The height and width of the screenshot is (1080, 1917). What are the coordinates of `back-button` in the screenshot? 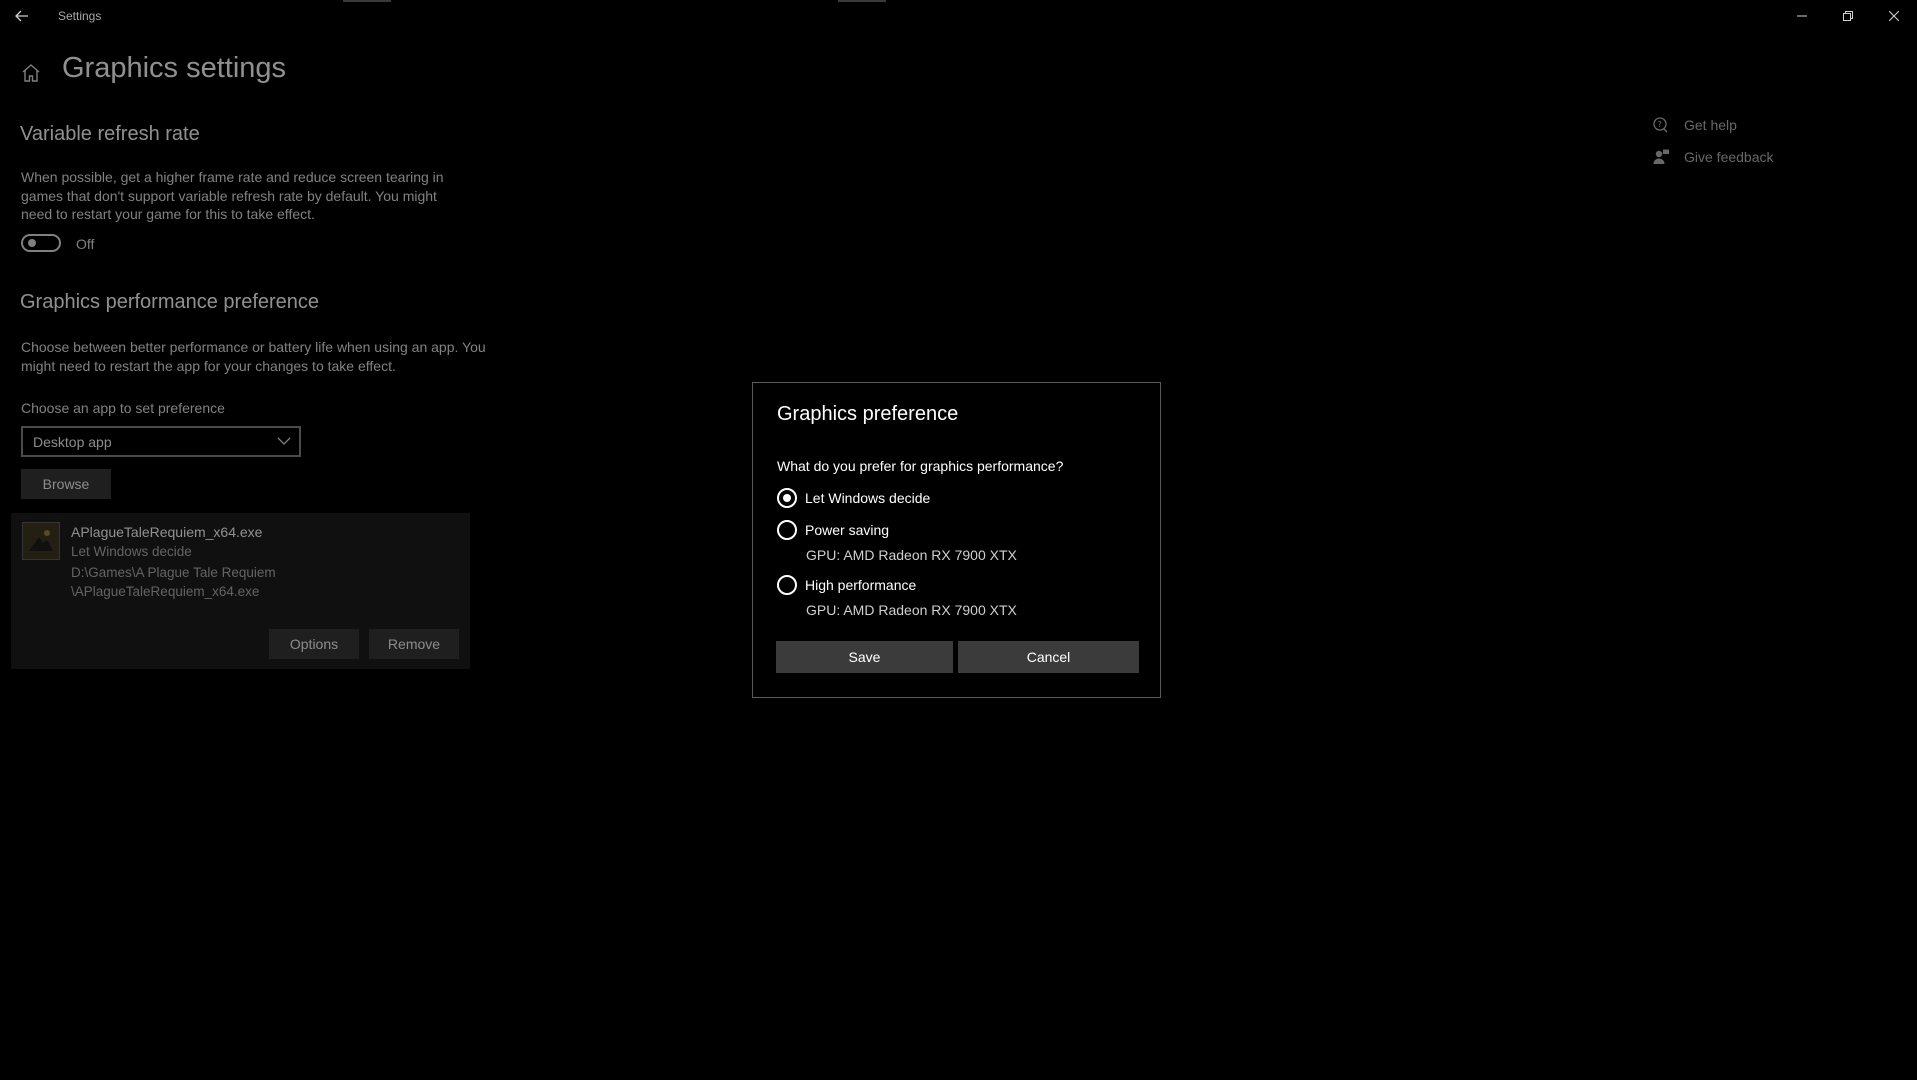 It's located at (22, 16).